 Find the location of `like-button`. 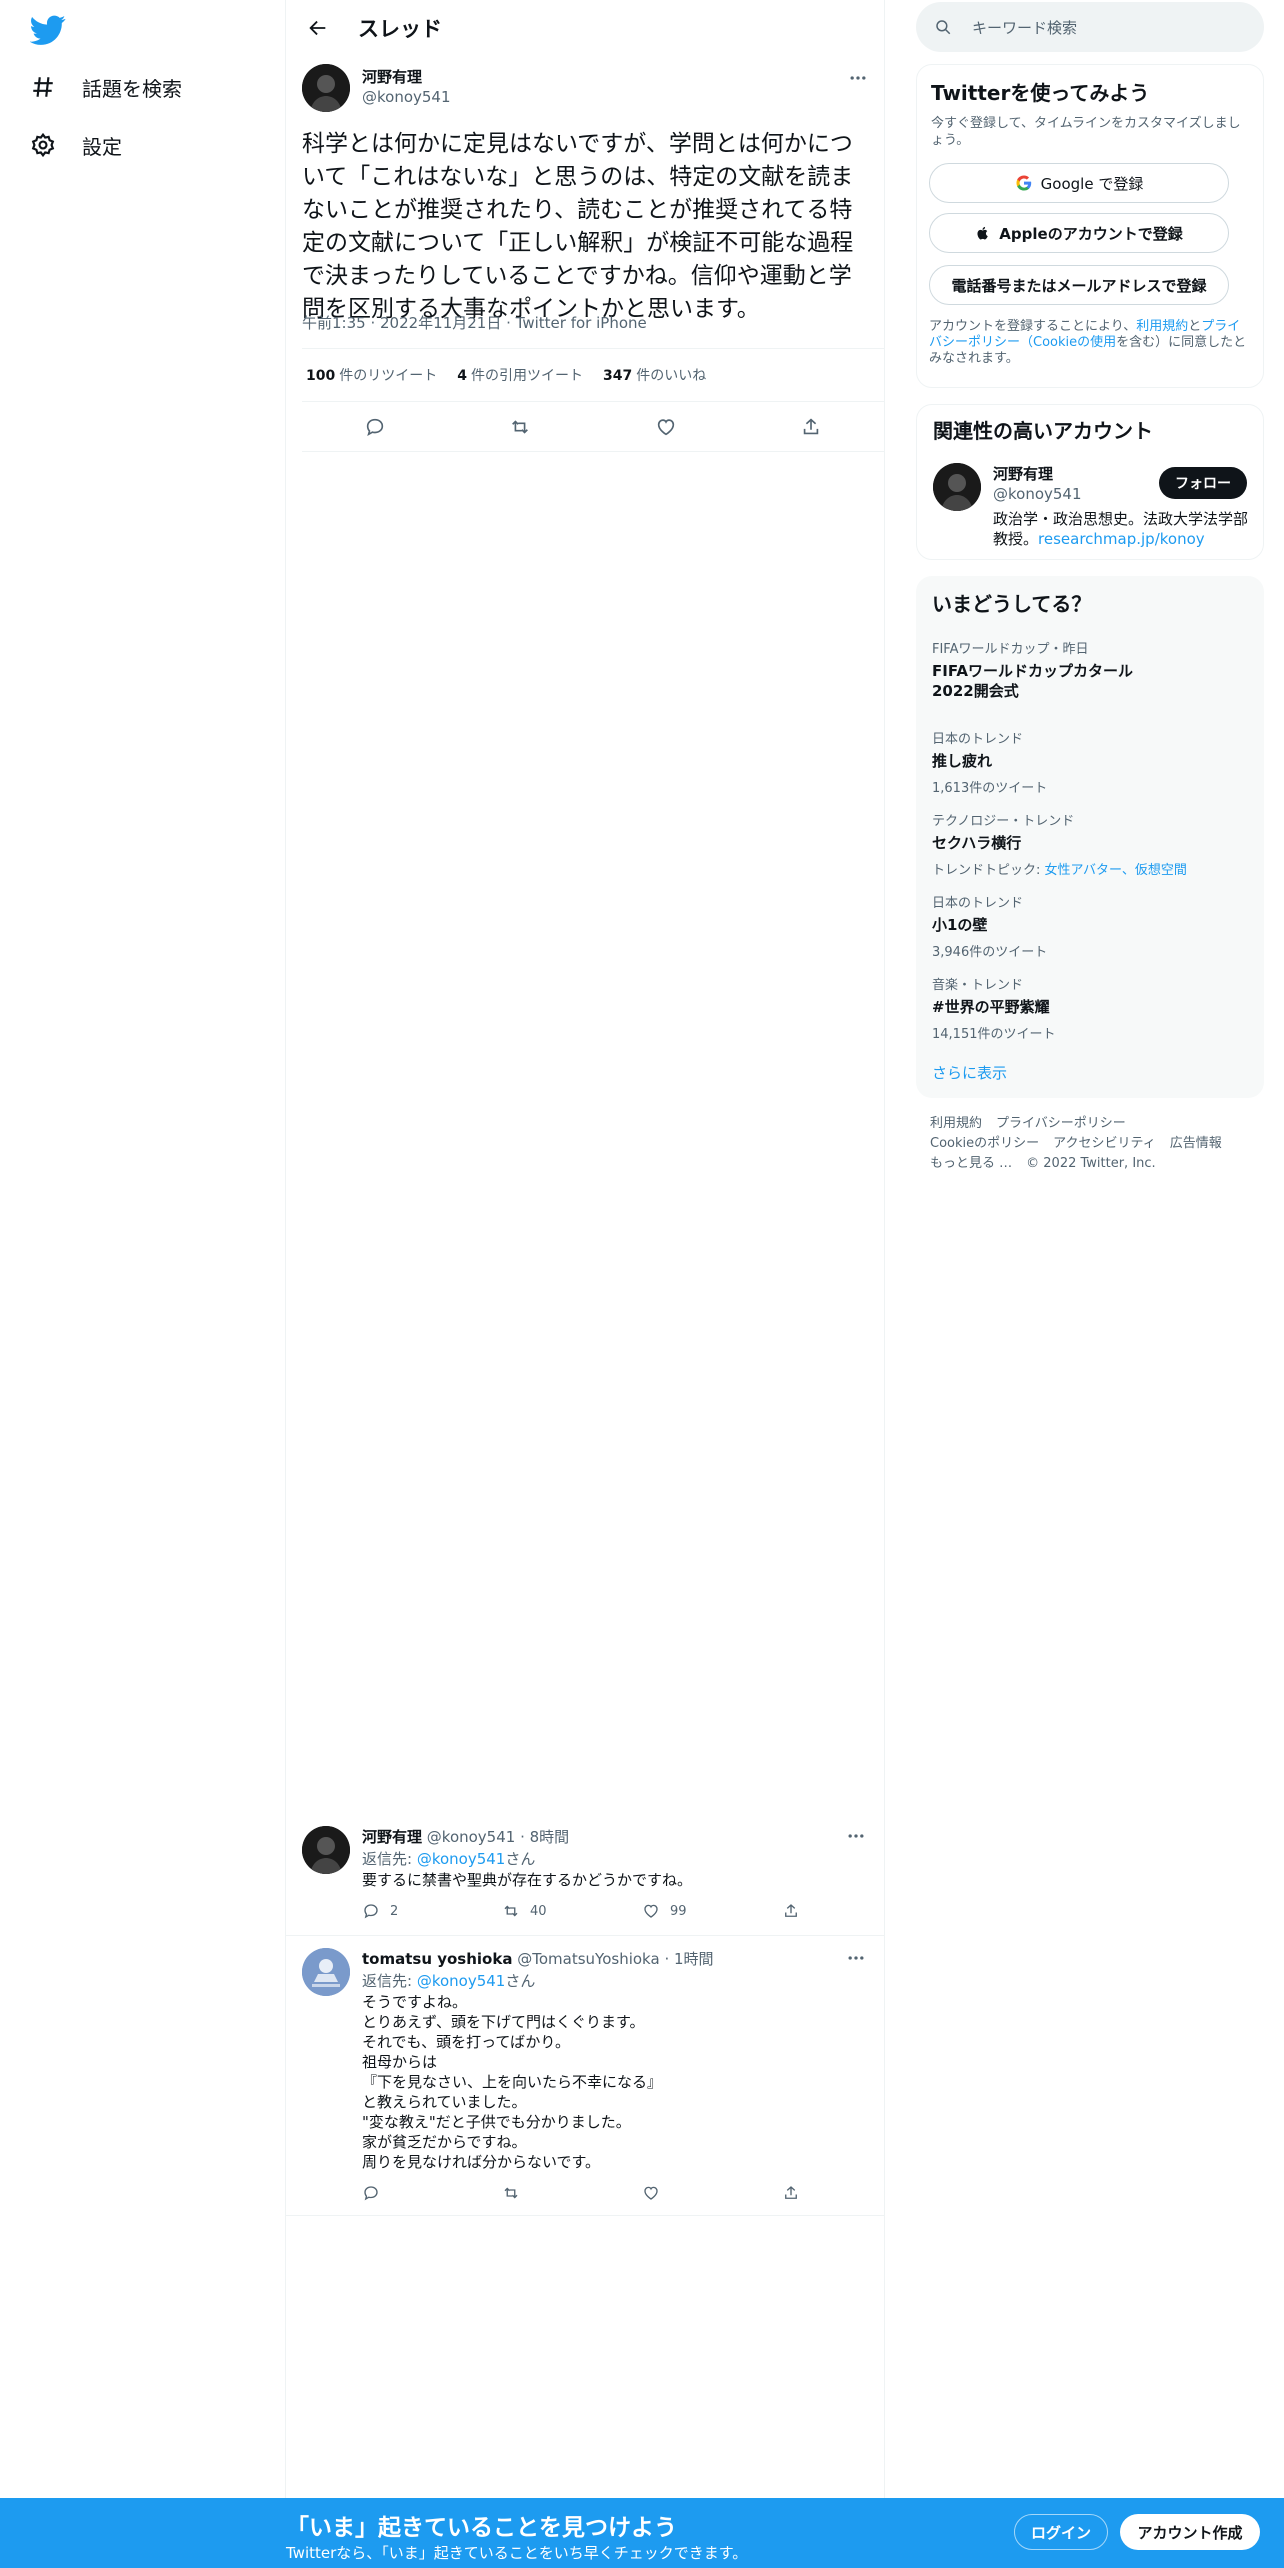

like-button is located at coordinates (692, 2193).